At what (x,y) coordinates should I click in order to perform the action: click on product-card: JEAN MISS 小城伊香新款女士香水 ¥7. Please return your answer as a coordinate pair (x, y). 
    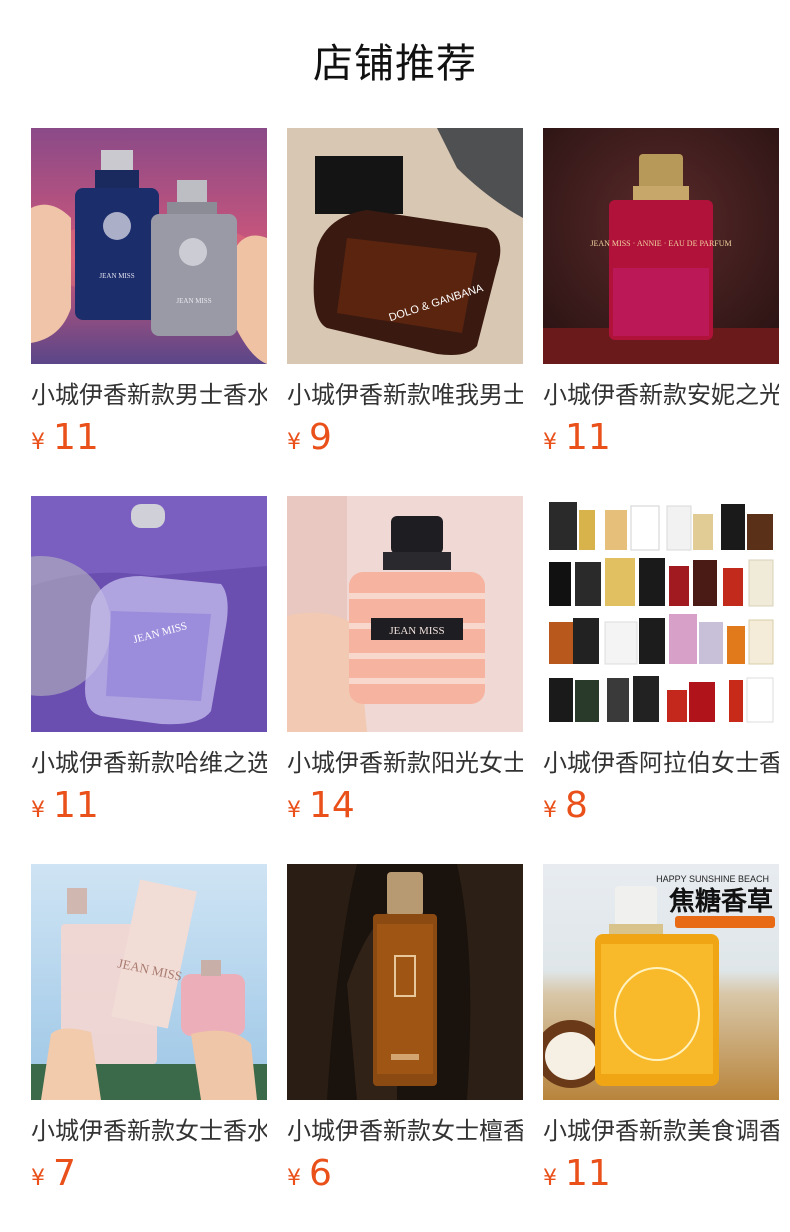
    Looking at the image, I should click on (149, 1048).